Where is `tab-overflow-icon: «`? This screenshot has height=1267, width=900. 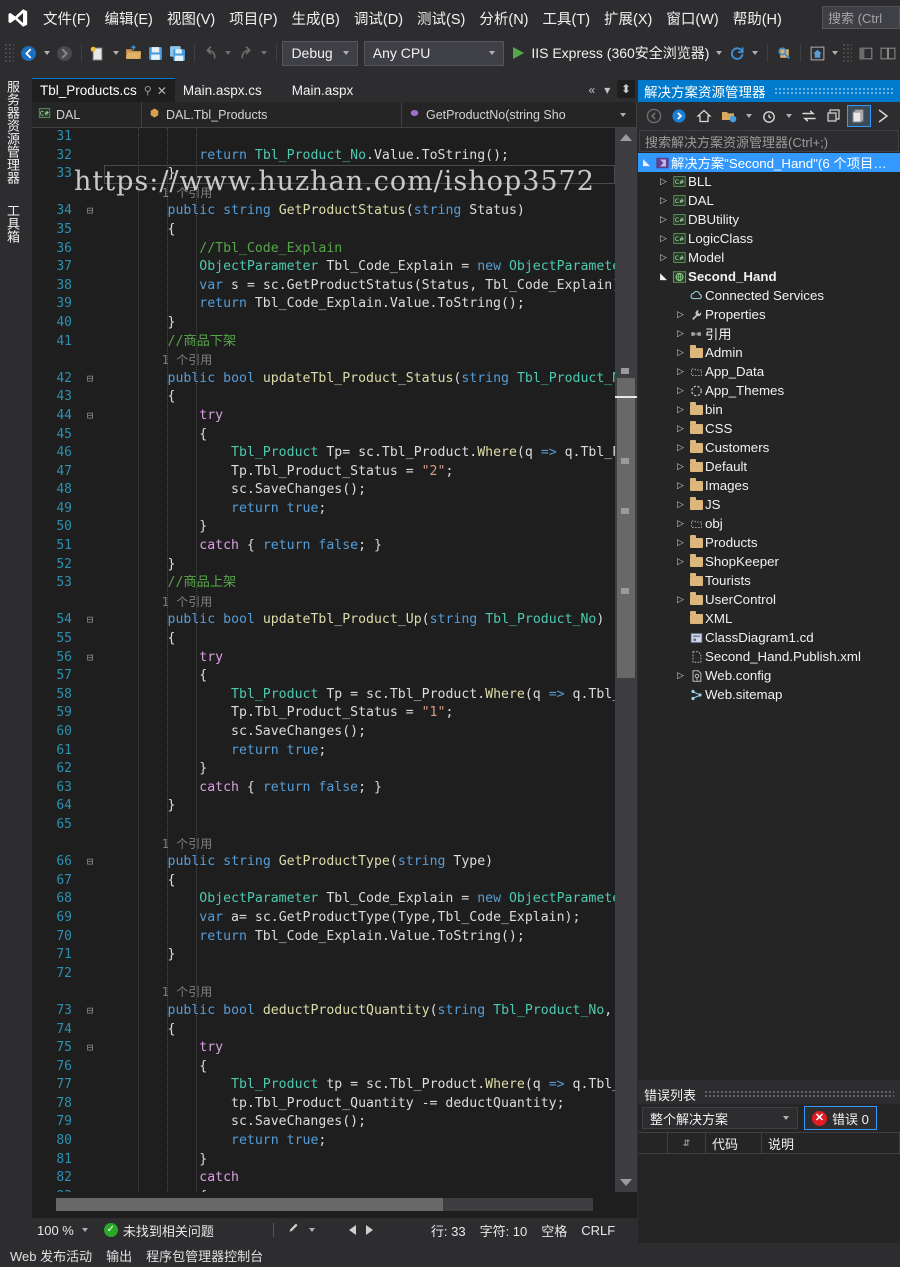
tab-overflow-icon: « is located at coordinates (592, 90).